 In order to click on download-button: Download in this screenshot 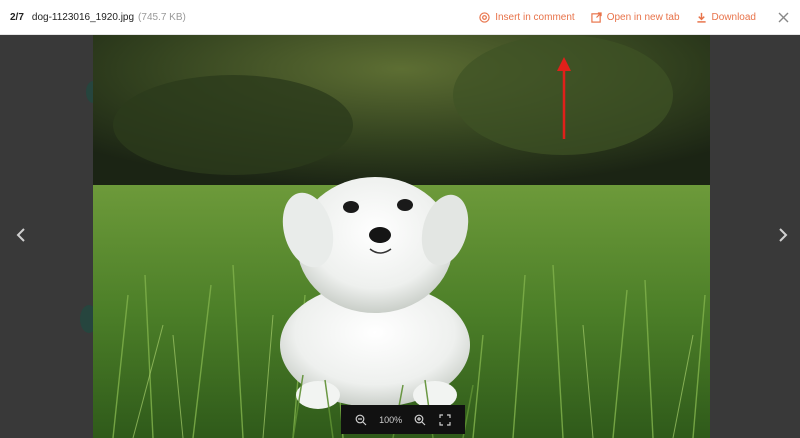, I will do `click(726, 17)`.